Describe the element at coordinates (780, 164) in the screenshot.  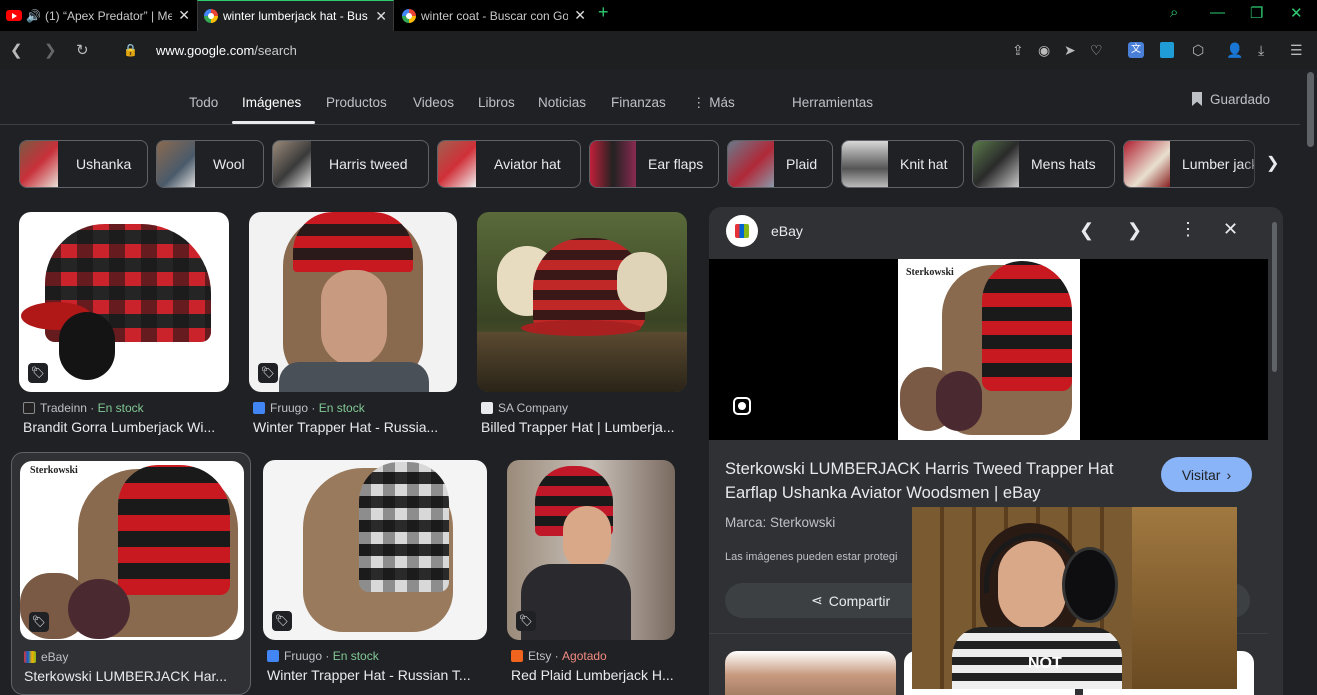
I see `chip-plaid: Plaid` at that location.